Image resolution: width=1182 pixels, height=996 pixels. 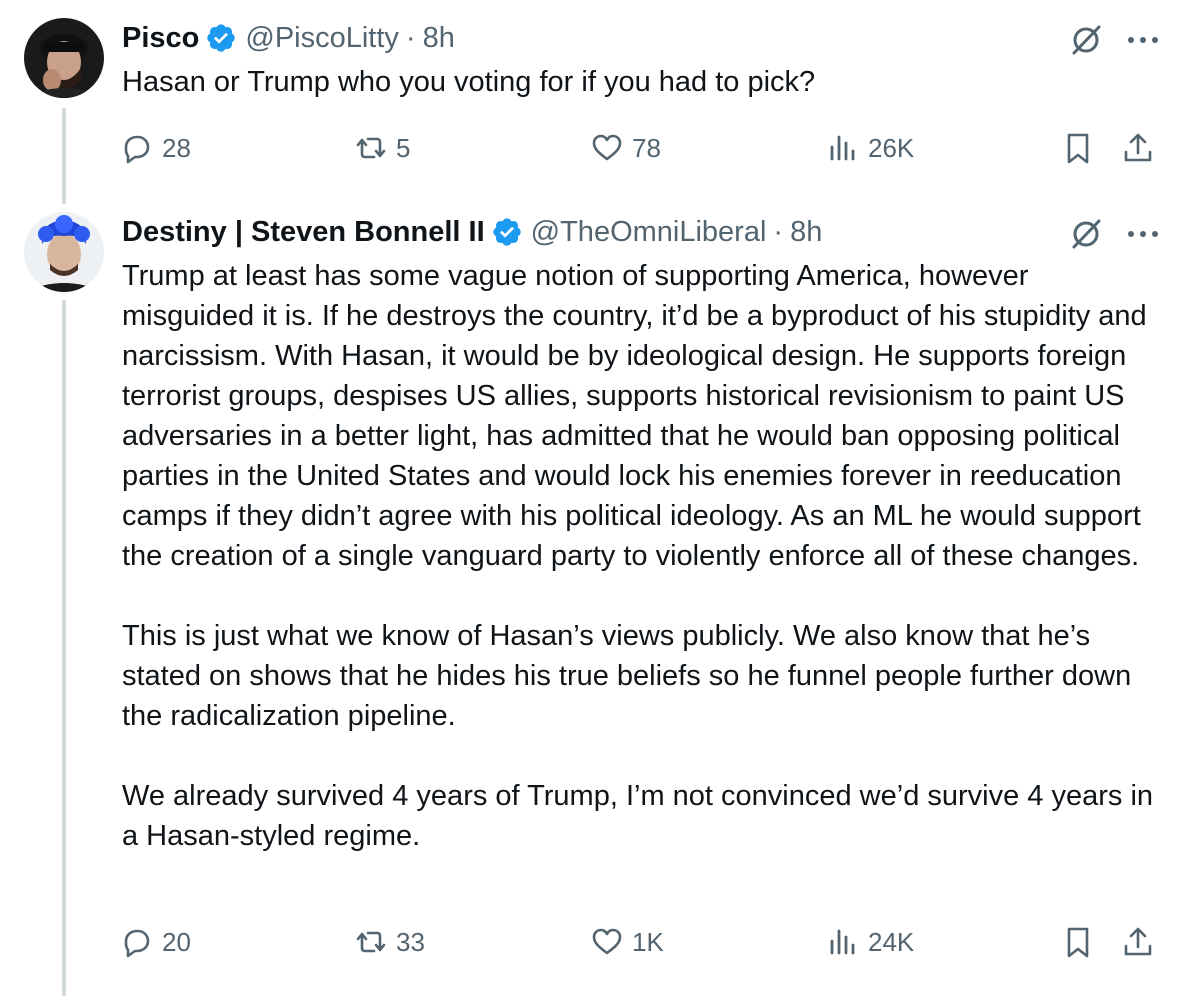 I want to click on views-count: 24K, so click(x=891, y=941).